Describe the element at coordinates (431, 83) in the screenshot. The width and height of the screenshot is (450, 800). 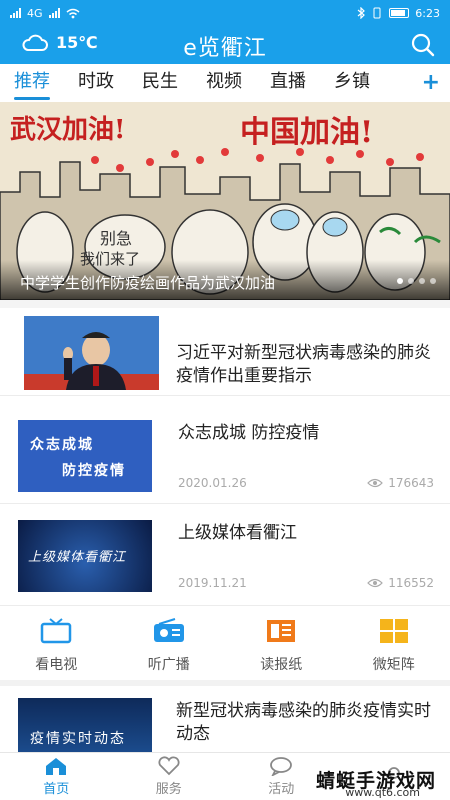
I see `add-channel-button: +` at that location.